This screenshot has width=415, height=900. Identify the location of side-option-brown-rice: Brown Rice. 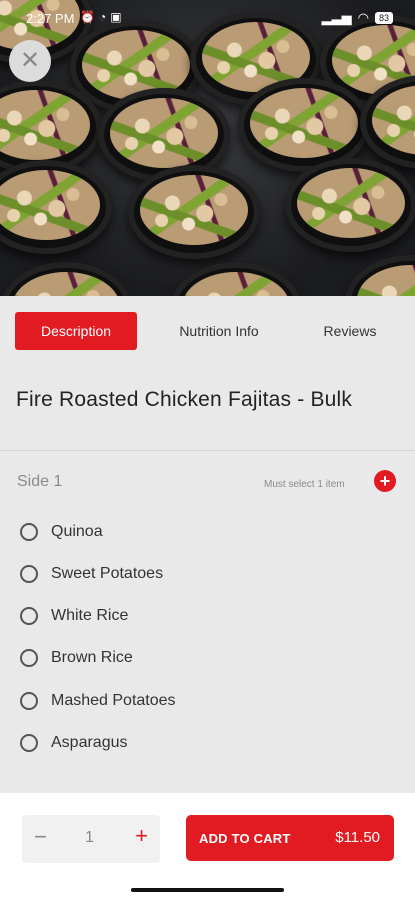
(76, 658).